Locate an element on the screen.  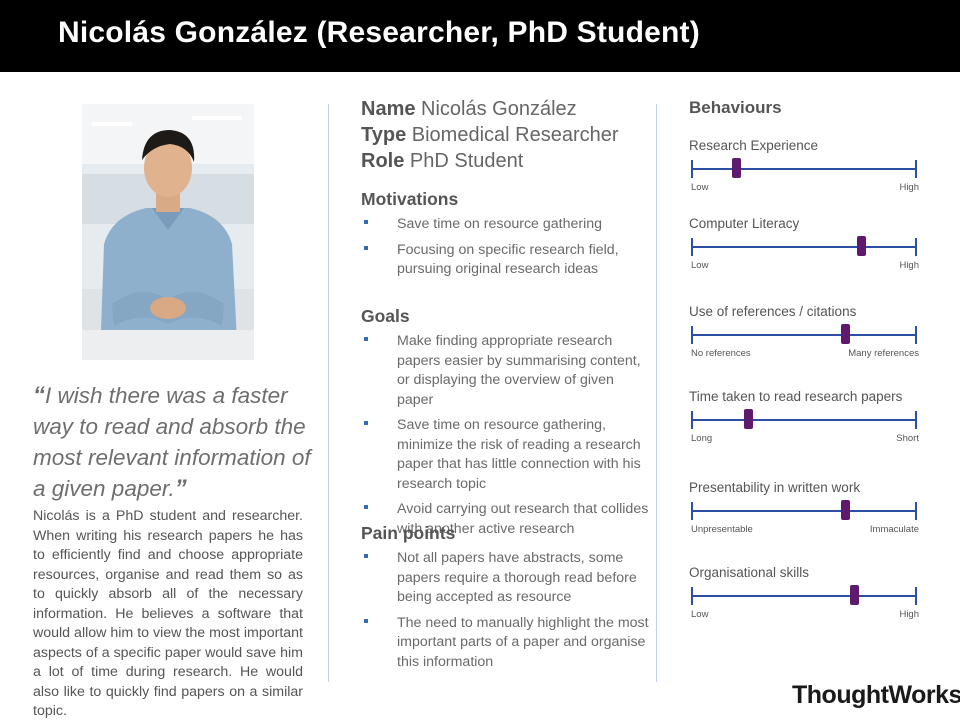
behaviour-slider-research-experience: Research Experience Low High is located at coordinates (804, 165).